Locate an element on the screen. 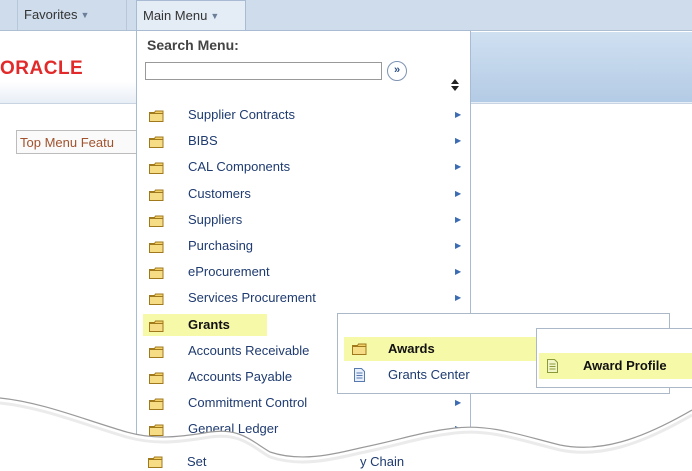 The image size is (692, 471). search-go-button: » is located at coordinates (397, 71).